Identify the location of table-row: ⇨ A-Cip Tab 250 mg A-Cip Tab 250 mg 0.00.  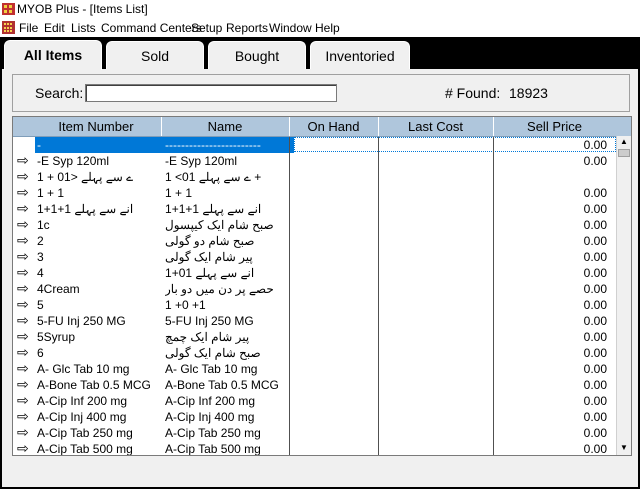
(314, 432).